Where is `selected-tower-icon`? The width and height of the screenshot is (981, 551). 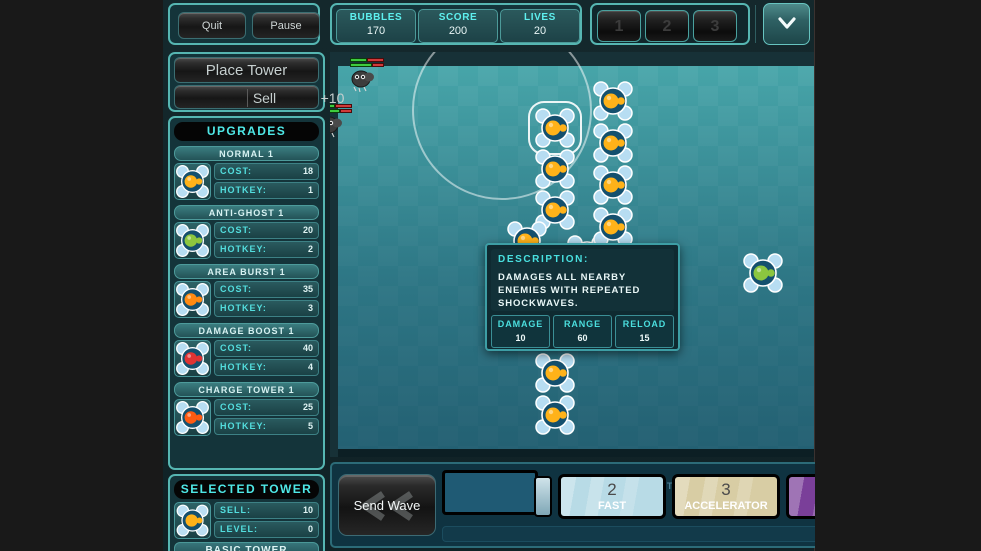
selected-tower-icon is located at coordinates (192, 520).